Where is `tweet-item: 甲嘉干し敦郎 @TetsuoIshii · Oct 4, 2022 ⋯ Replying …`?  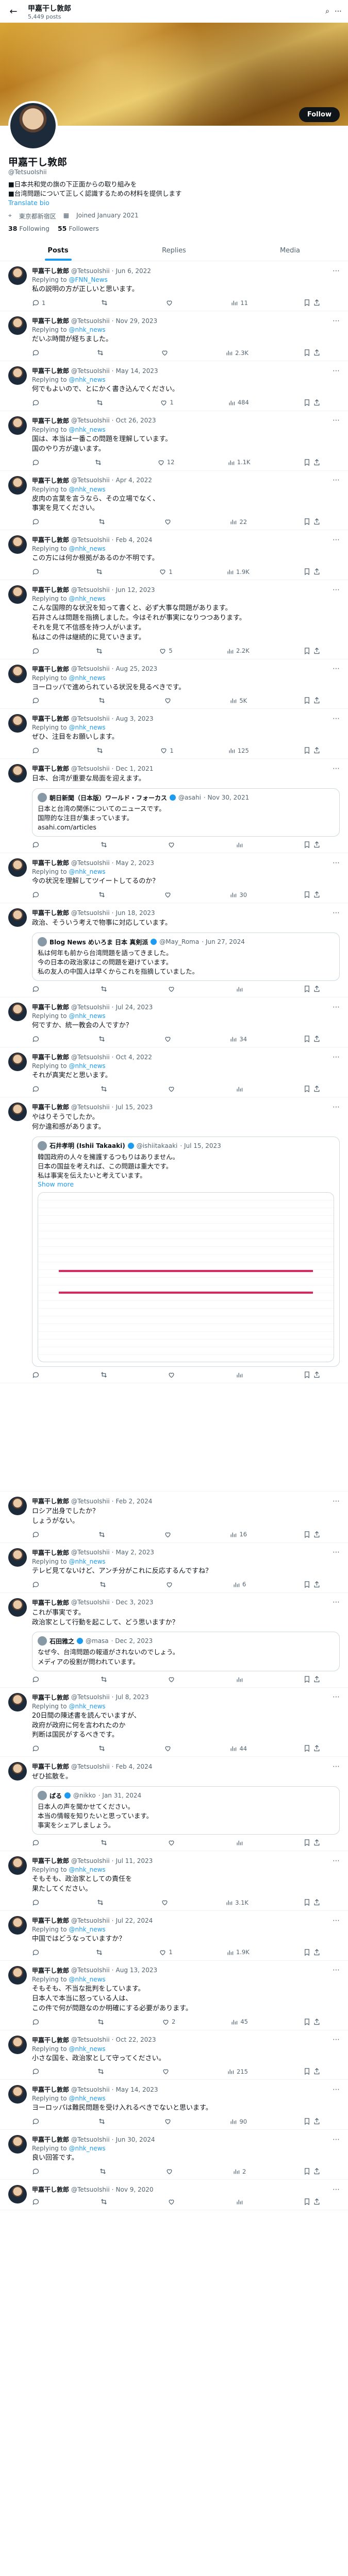 tweet-item: 甲嘉干し敦郎 @TetsuoIshii · Oct 4, 2022 ⋯ Replying … is located at coordinates (174, 1072).